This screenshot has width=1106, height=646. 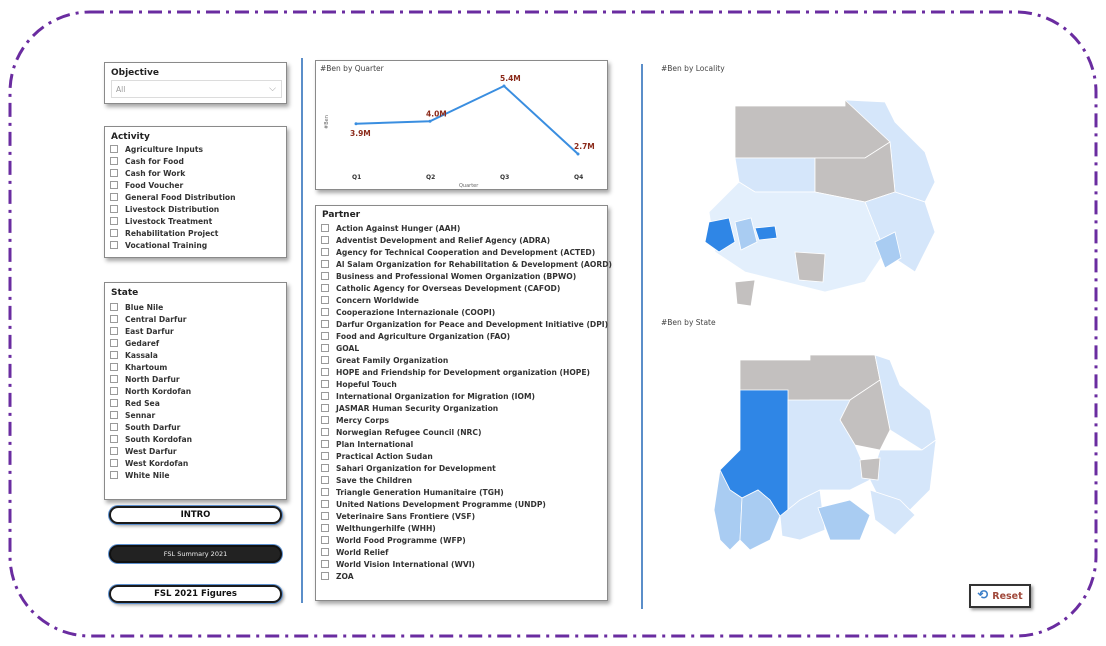 What do you see at coordinates (151, 451) in the screenshot?
I see `state-option: West Darfur` at bounding box center [151, 451].